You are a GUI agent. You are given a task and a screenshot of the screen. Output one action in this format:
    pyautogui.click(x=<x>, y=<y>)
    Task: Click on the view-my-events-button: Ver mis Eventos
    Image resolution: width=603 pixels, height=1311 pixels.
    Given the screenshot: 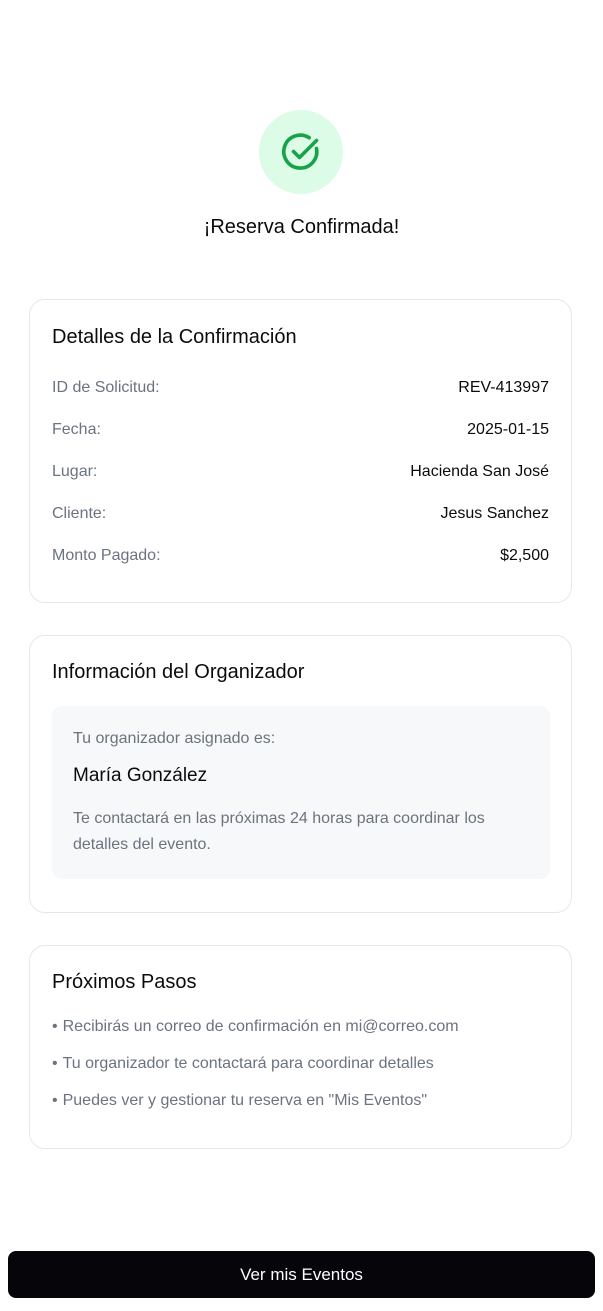 What is the action you would take?
    pyautogui.click(x=301, y=1274)
    